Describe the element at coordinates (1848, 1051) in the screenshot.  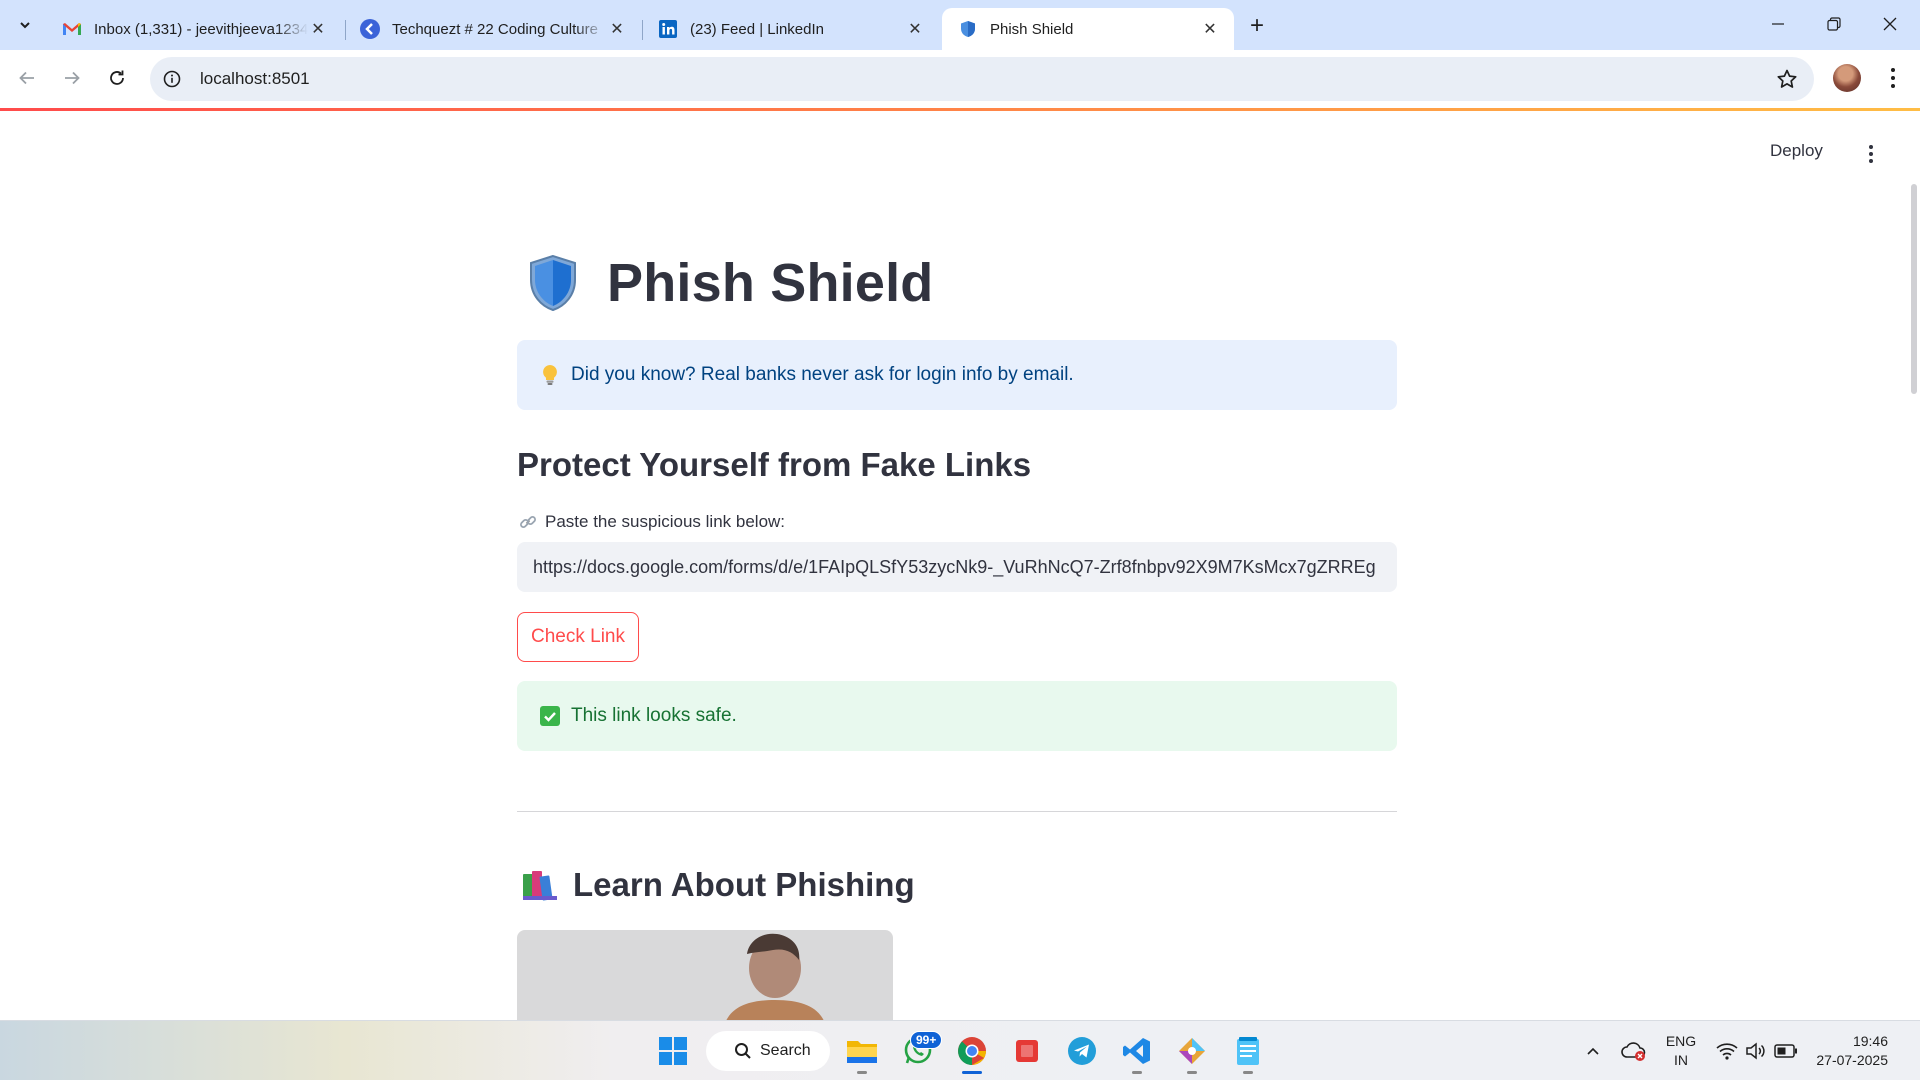
I see `clock: 19:46 27-07-2025` at that location.